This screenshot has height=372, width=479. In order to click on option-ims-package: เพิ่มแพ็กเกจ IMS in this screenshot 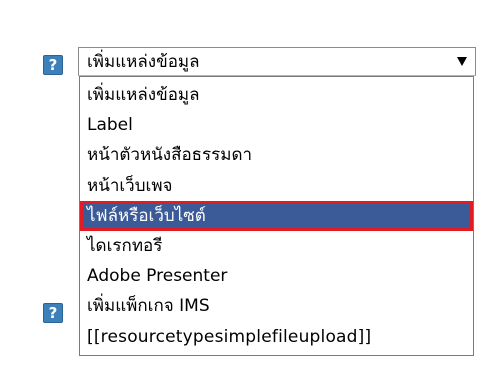, I will do `click(276, 306)`.